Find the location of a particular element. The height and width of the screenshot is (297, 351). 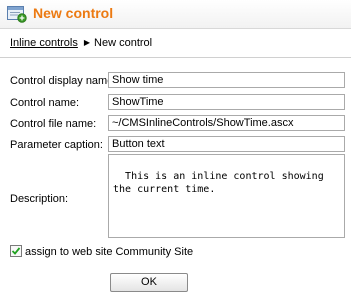

display-name-field: Show time is located at coordinates (226, 80).